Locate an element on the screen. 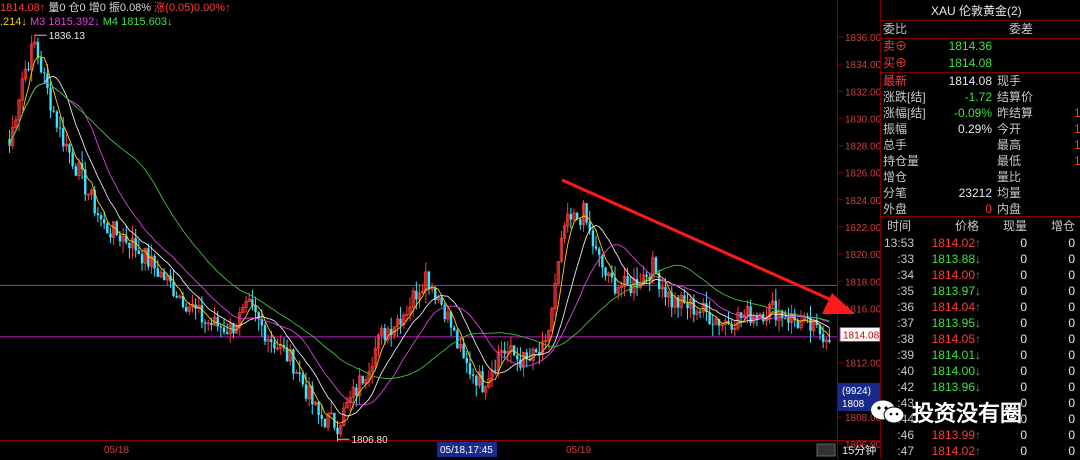  tick-row: :47 1814.02↑ 0 0 is located at coordinates (980, 451).